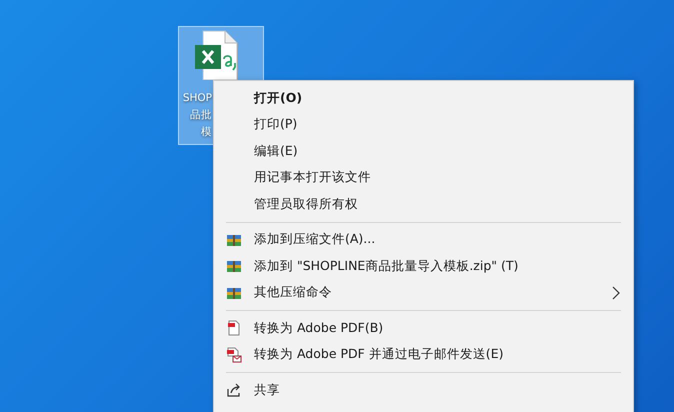 The image size is (674, 412). Describe the element at coordinates (423, 204) in the screenshot. I see `menu-item: 管理员取得所有权` at that location.